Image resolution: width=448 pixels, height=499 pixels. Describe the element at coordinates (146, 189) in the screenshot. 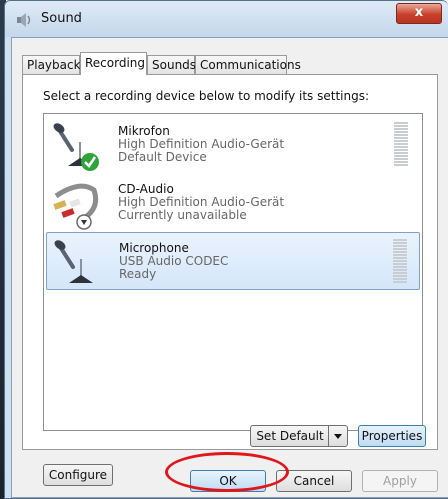

I see `device-name: CD-Audio` at that location.